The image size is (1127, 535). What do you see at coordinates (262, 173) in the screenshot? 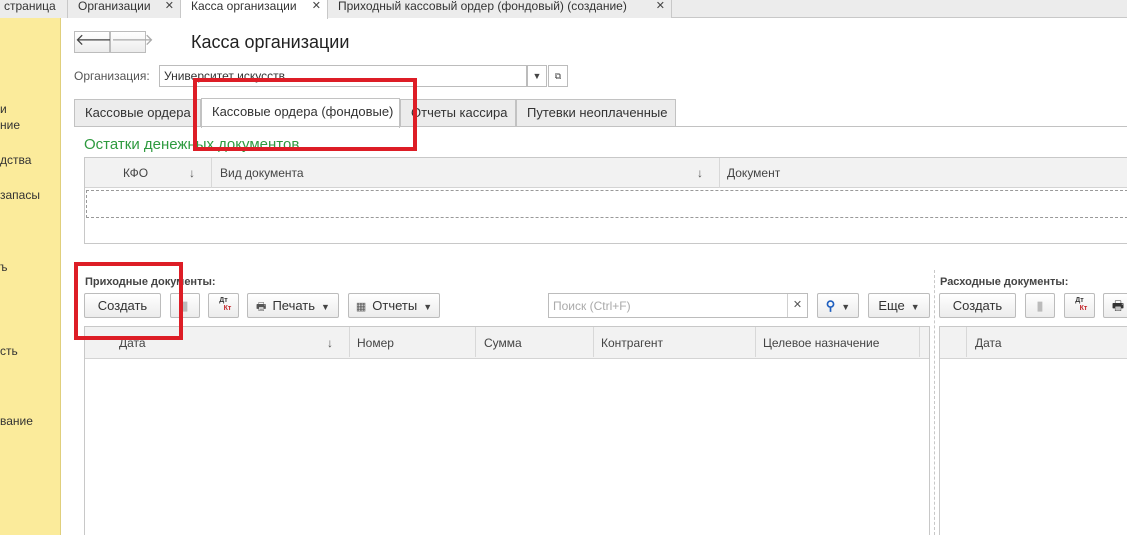
I see `column-doc-type: Вид документа` at bounding box center [262, 173].